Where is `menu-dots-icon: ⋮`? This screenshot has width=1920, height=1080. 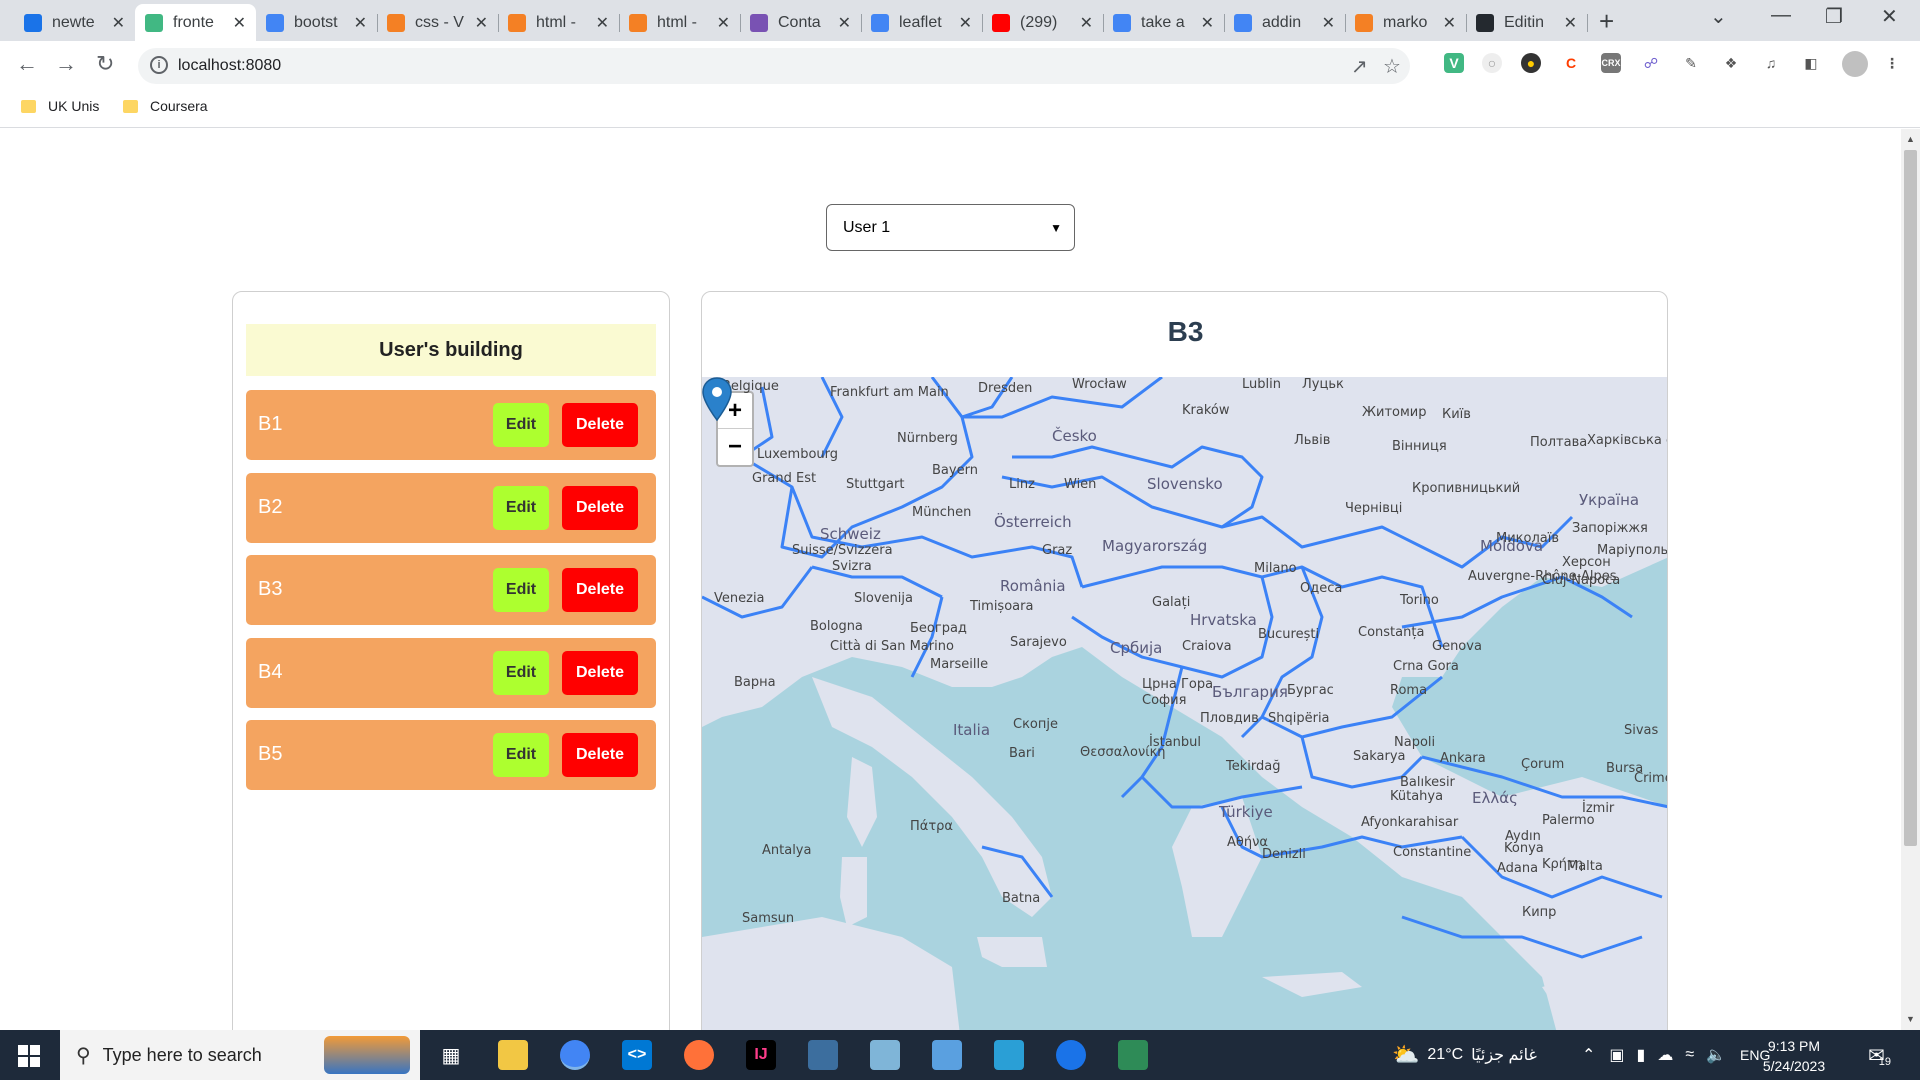
menu-dots-icon: ⋮ is located at coordinates (1892, 63).